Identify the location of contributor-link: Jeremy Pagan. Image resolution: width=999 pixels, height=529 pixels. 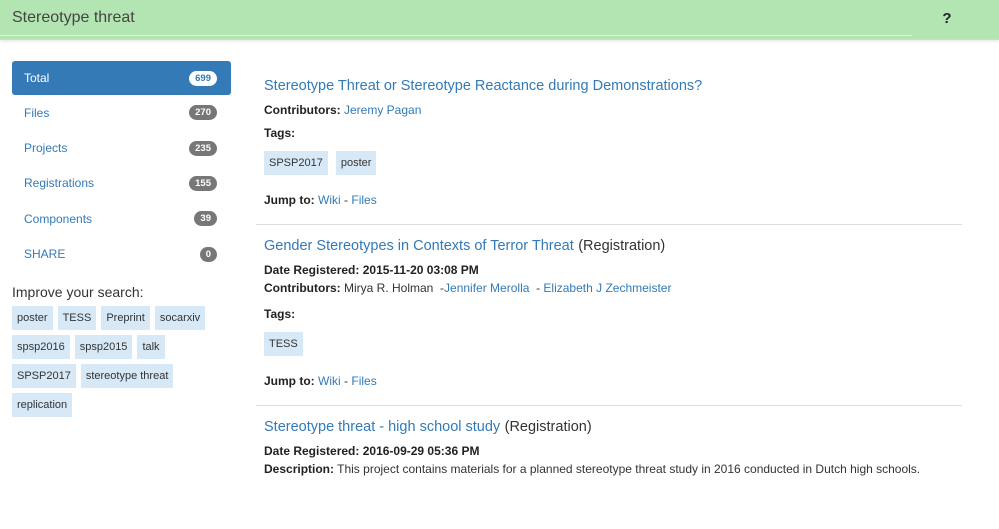
(382, 110).